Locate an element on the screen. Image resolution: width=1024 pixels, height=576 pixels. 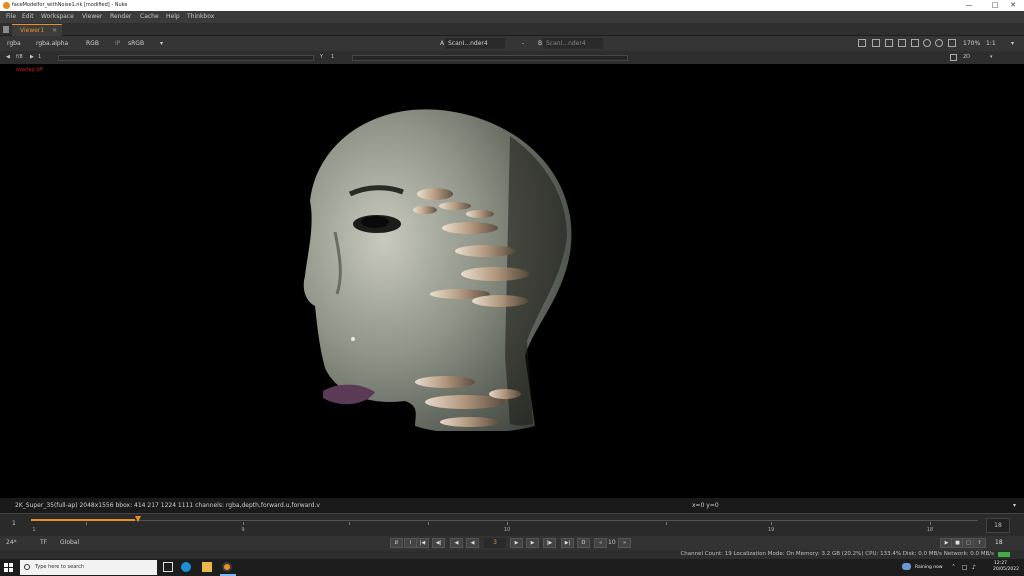
tab-label: Viewer1 is located at coordinates (32, 30).